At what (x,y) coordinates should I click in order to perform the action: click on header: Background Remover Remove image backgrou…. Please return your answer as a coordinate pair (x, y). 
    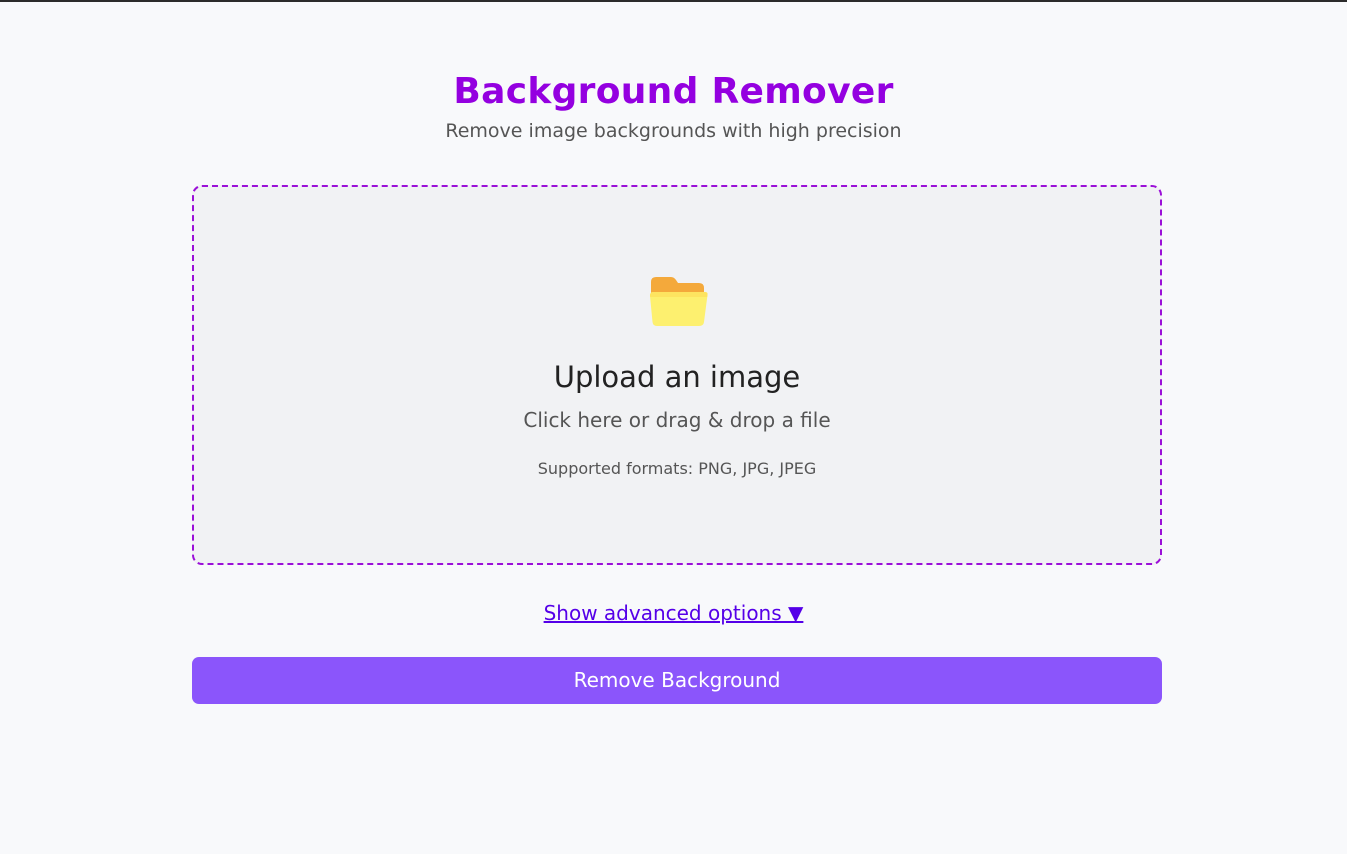
    Looking at the image, I should click on (673, 106).